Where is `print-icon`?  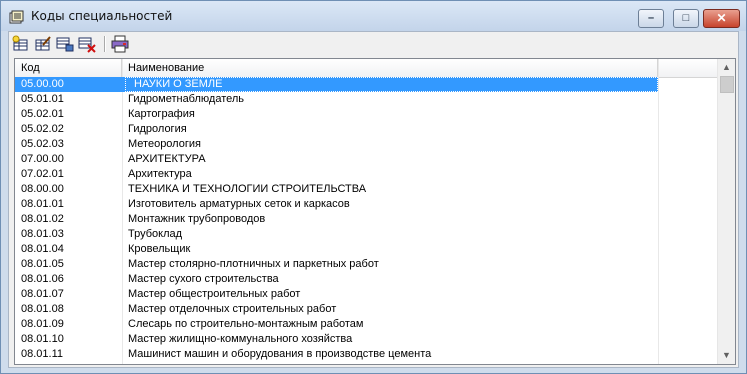
print-icon is located at coordinates (120, 44).